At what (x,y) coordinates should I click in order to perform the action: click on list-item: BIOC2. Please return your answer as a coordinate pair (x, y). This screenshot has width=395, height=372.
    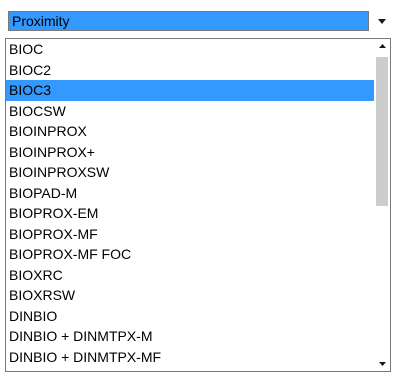
    Looking at the image, I should click on (190, 70).